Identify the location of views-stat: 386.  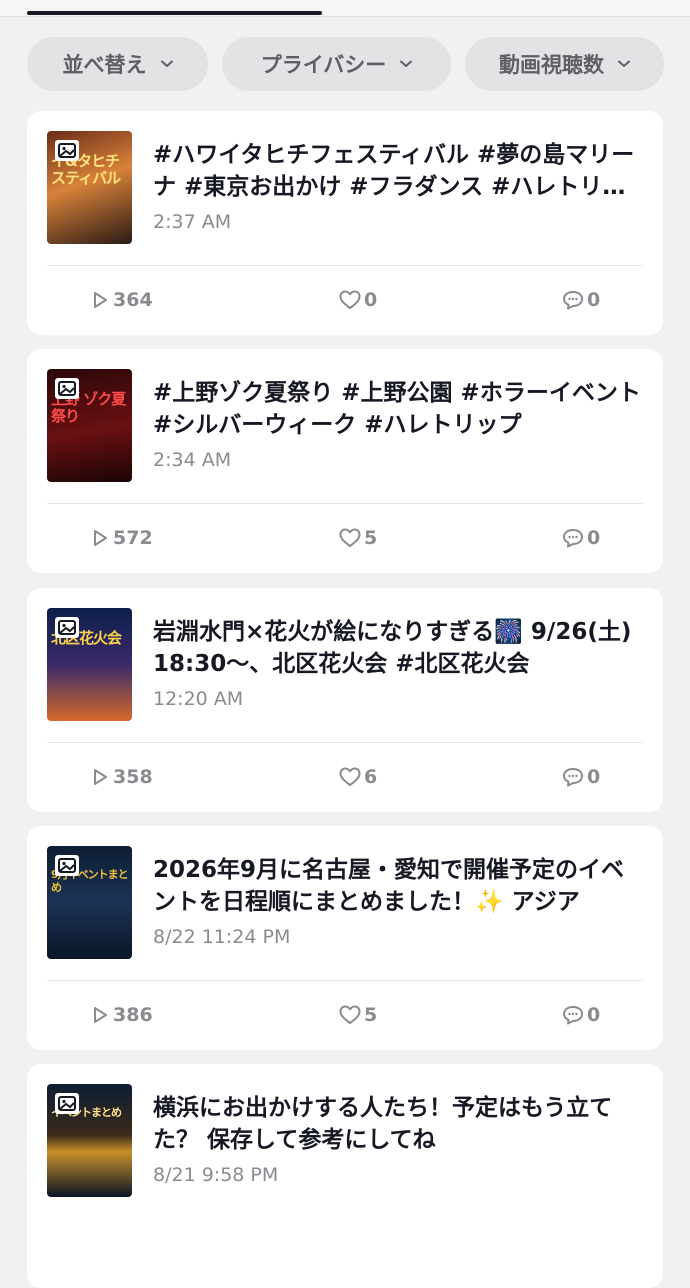
(121, 1015).